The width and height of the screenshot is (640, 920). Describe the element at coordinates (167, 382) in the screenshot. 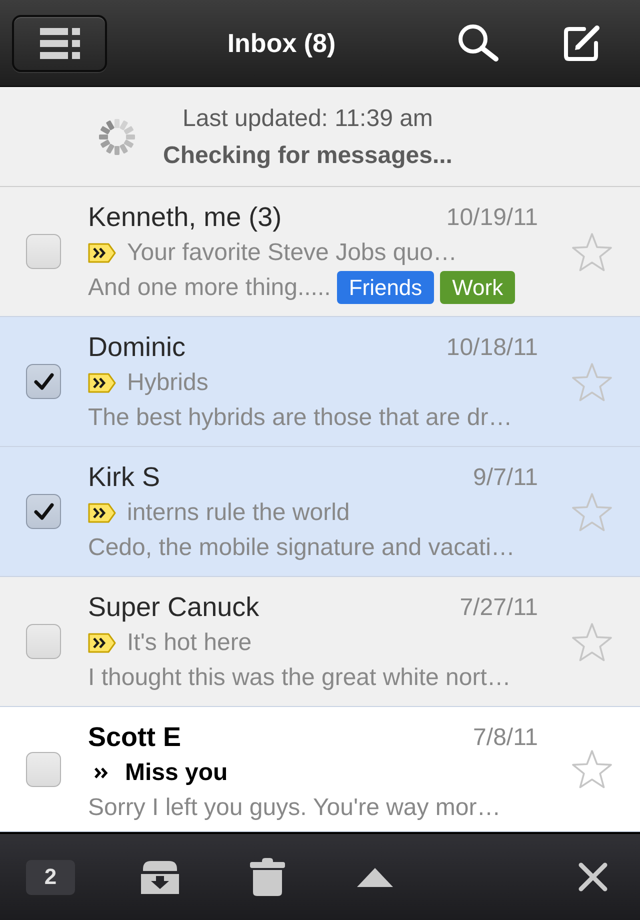

I see `subject-text: Hybrids` at that location.